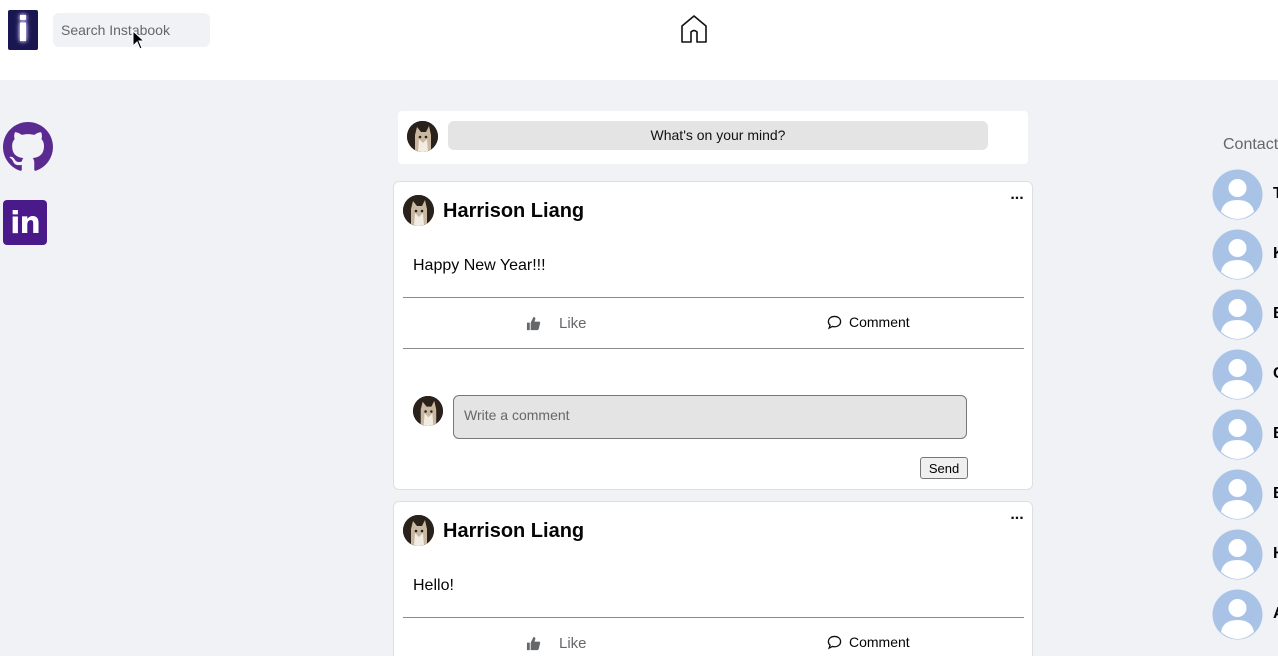 The height and width of the screenshot is (656, 1278). I want to click on contact-item: T, so click(1245, 195).